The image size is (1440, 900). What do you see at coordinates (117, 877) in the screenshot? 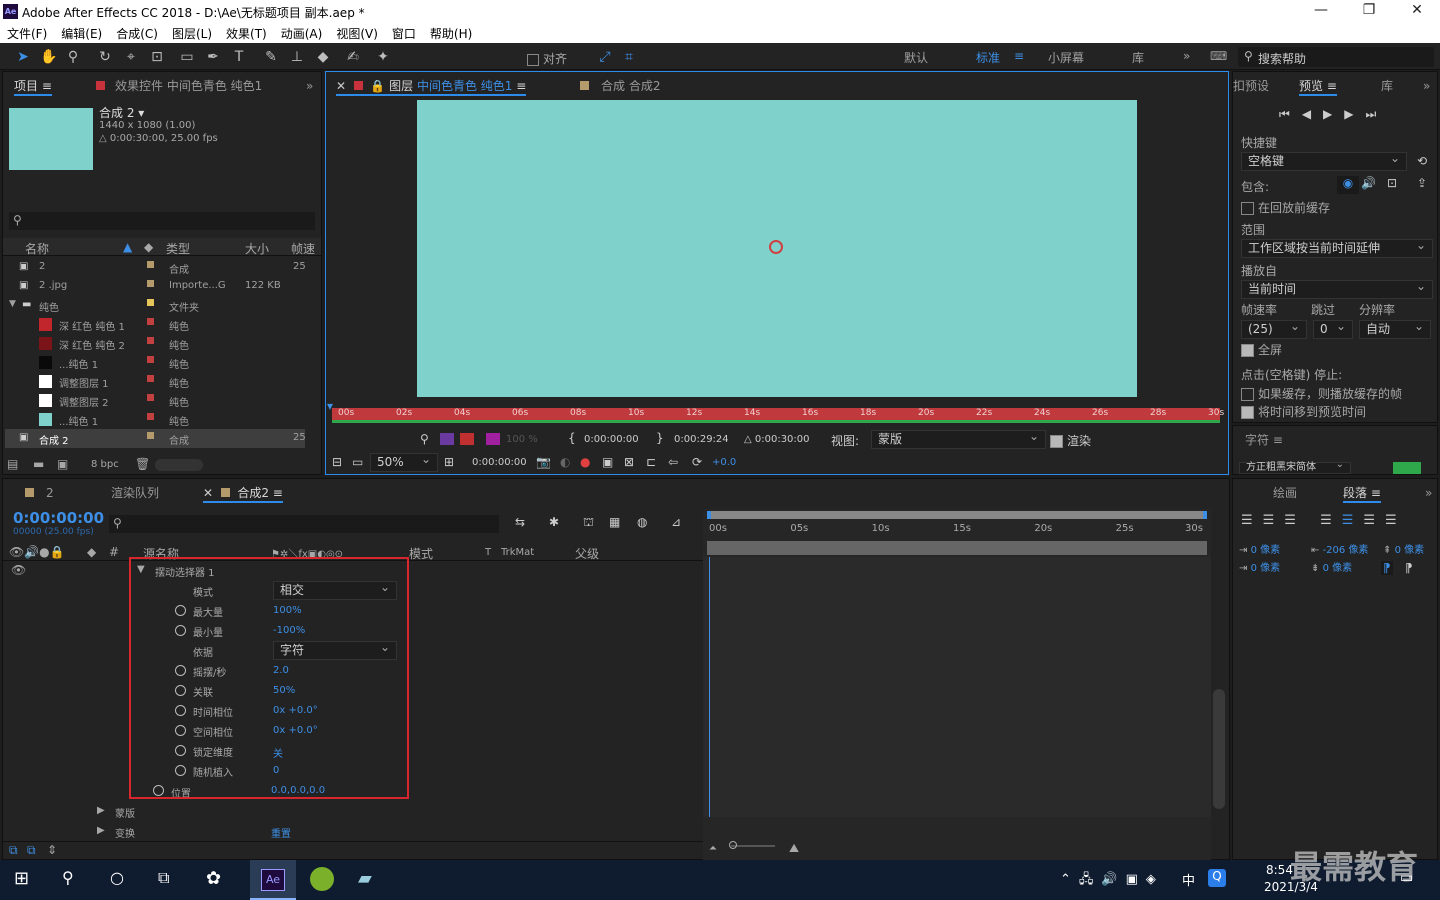
I see `cortana-icon: ○` at bounding box center [117, 877].